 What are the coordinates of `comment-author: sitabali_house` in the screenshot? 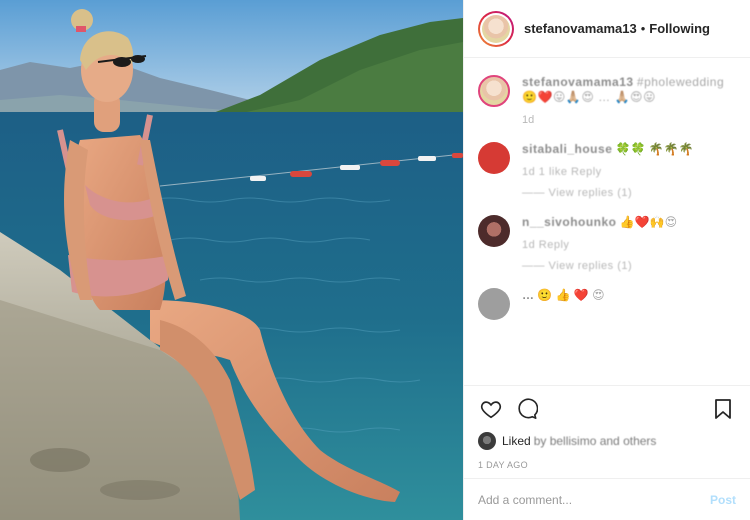 It's located at (567, 149).